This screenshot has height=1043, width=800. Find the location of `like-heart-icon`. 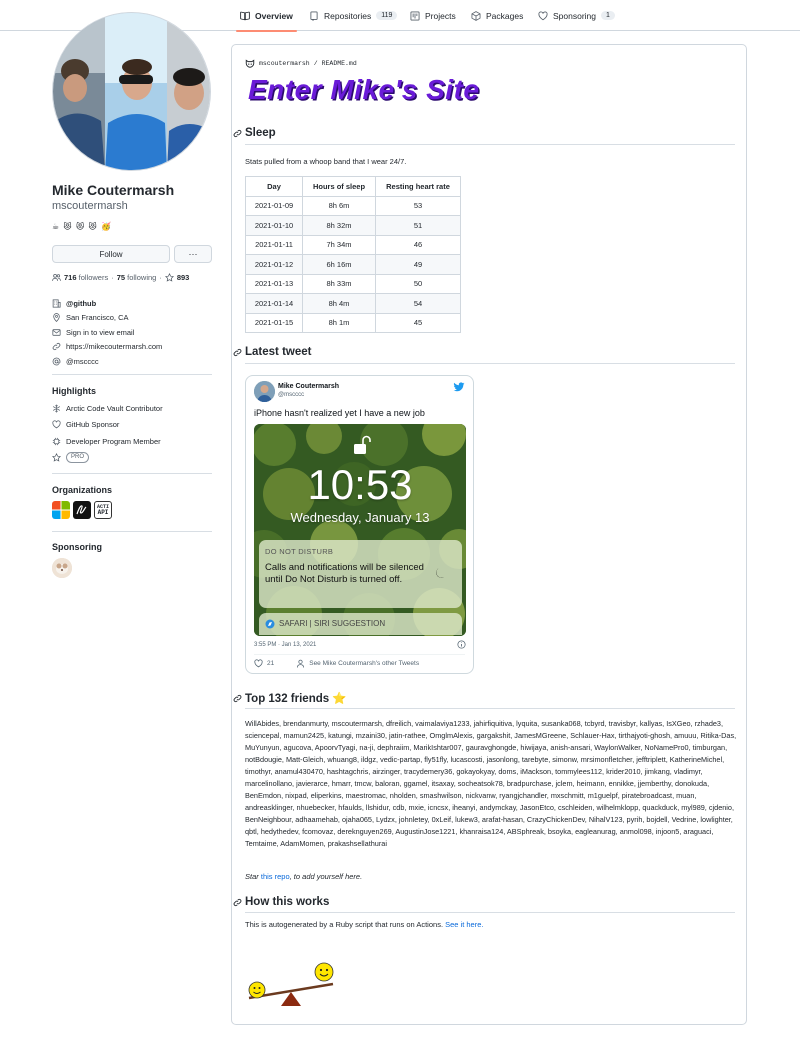

like-heart-icon is located at coordinates (258, 663).